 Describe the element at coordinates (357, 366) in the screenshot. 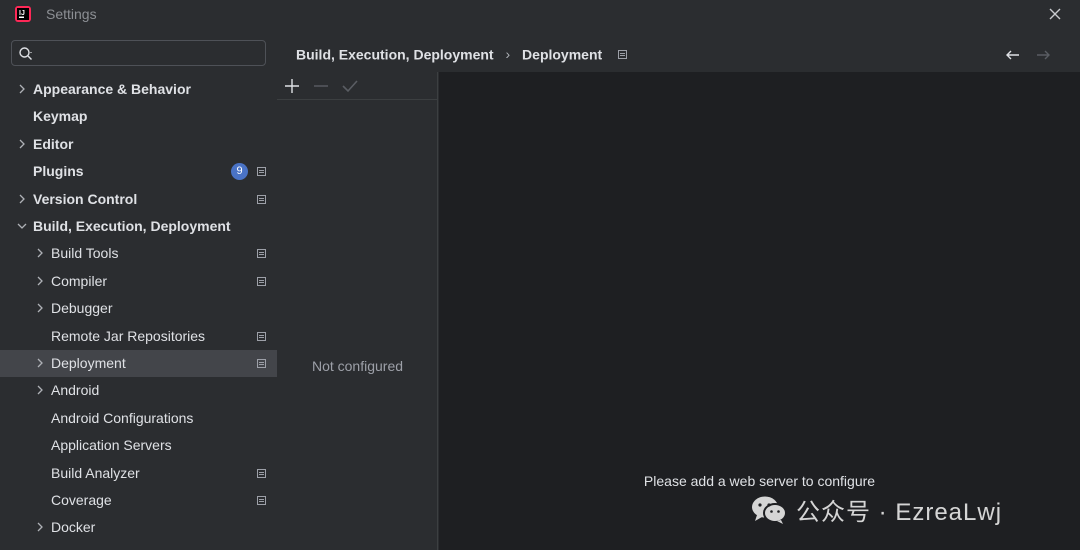

I see `empty-list-text: Not configured` at that location.